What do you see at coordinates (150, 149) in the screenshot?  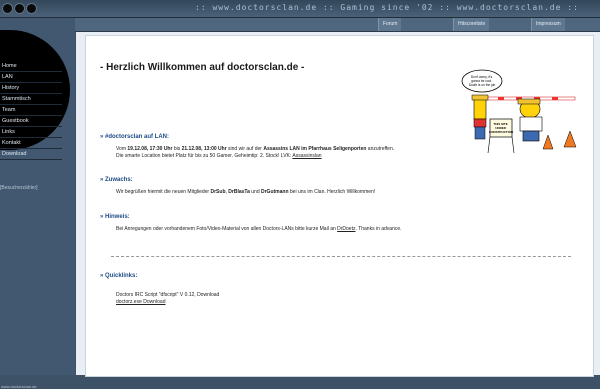 I see `lan-date-start: 19.12.08, 17:30 Uhr` at bounding box center [150, 149].